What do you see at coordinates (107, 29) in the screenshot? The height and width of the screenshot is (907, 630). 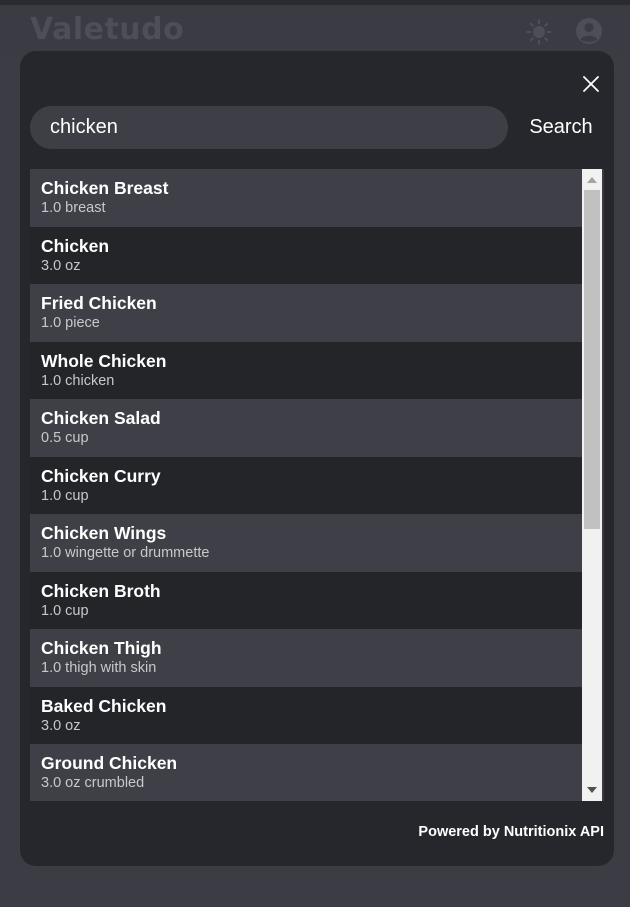 I see `app-logo: Valetudo` at bounding box center [107, 29].